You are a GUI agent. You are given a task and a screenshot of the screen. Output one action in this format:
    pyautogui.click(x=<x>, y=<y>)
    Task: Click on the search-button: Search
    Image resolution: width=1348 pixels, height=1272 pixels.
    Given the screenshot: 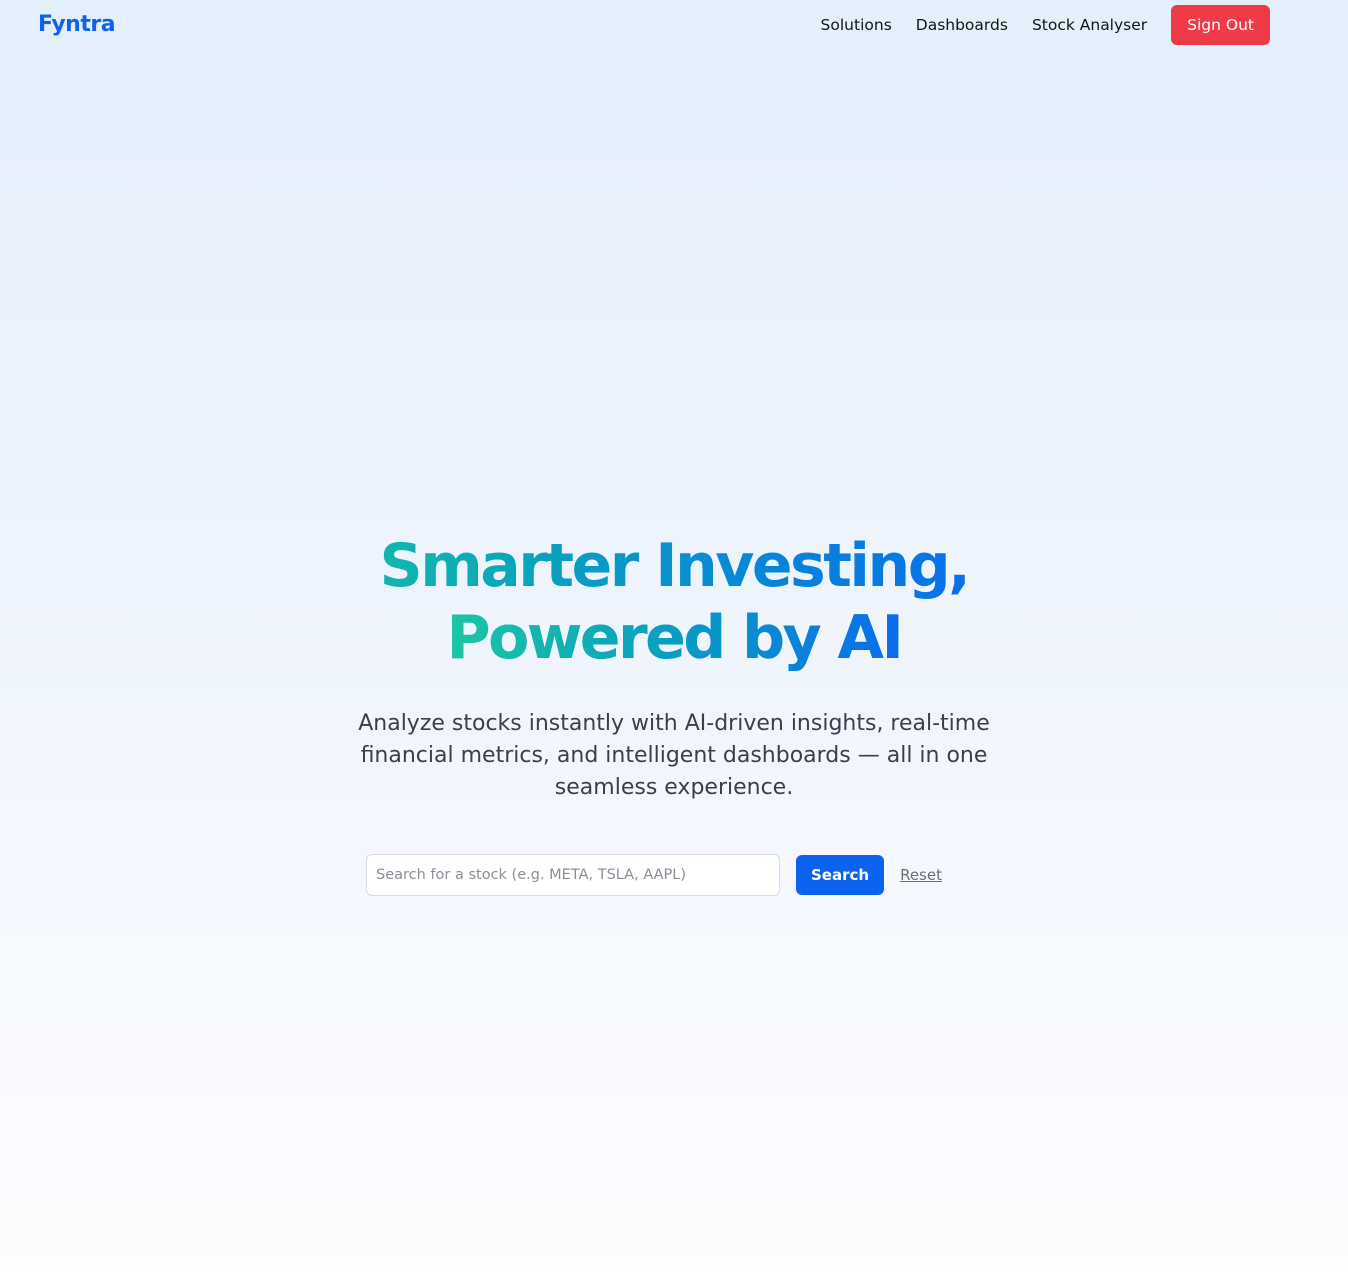 What is the action you would take?
    pyautogui.click(x=840, y=875)
    